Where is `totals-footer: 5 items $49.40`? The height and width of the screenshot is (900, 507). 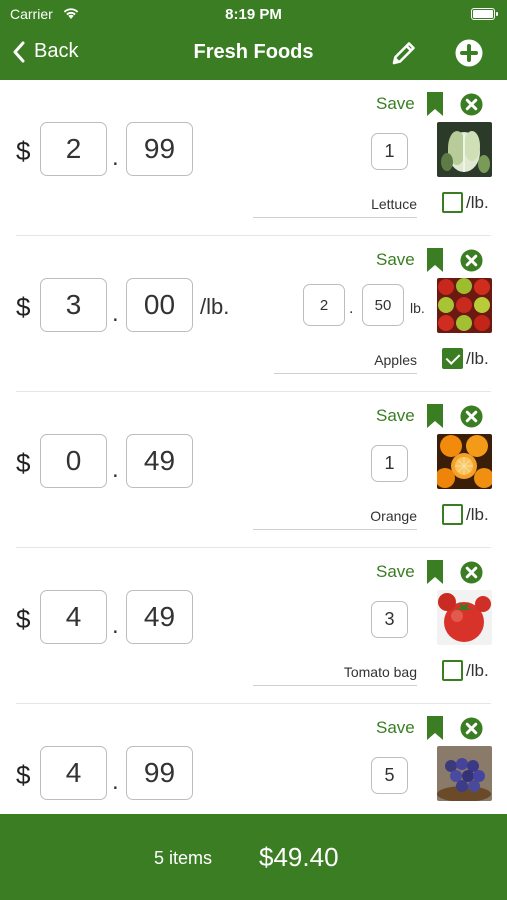 totals-footer: 5 items $49.40 is located at coordinates (253, 857).